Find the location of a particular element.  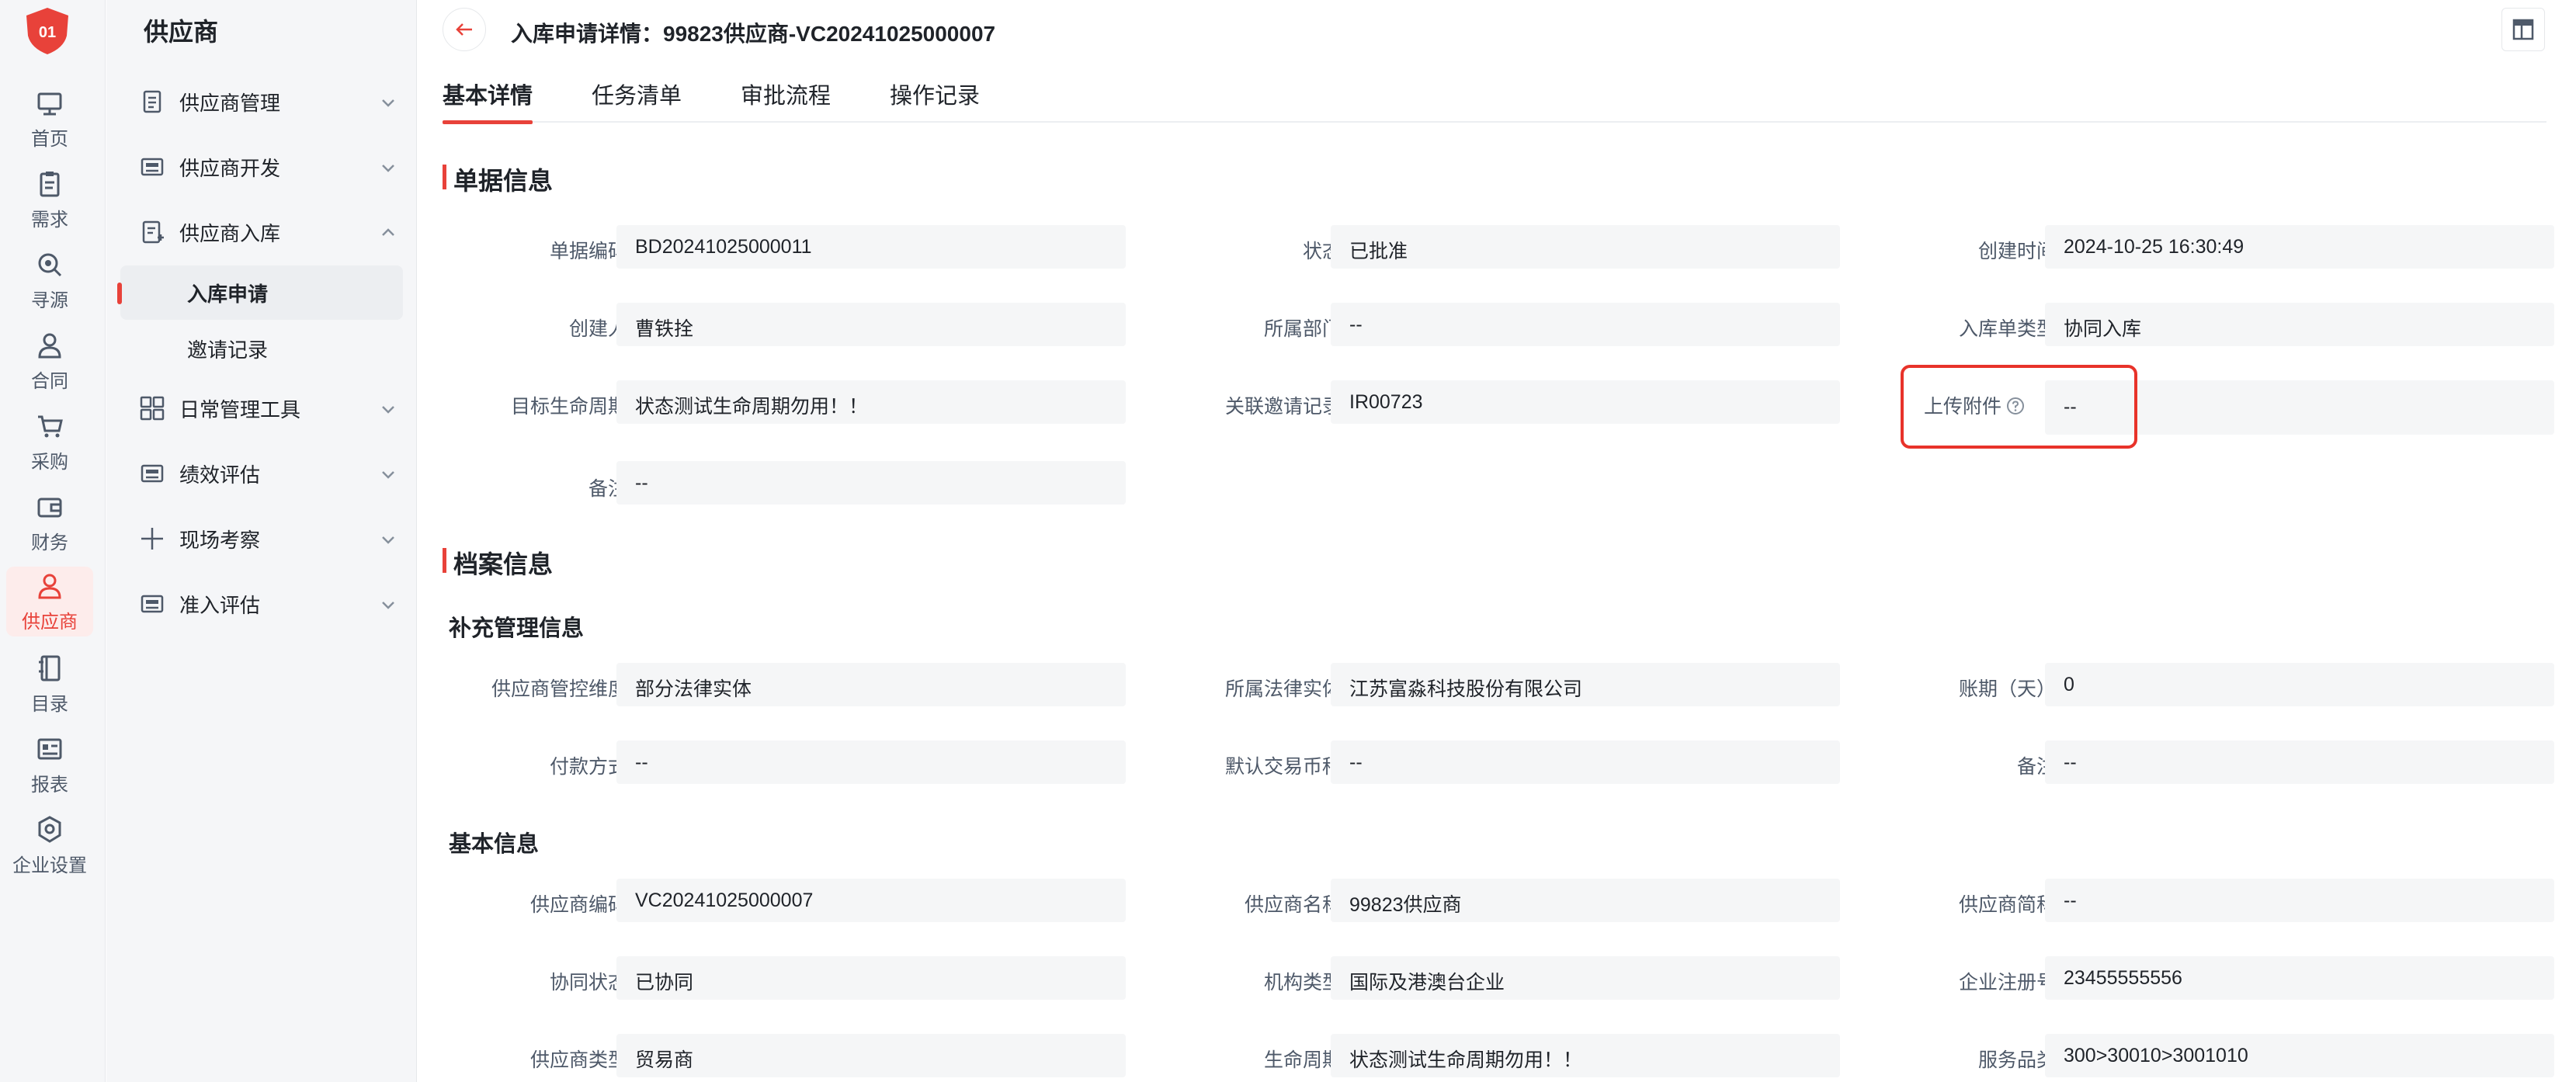

menu-supplier-onboarding: 供应商入库 is located at coordinates (271, 232).